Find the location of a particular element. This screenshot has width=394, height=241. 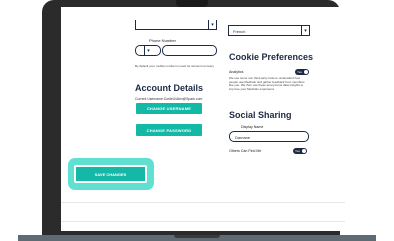

analytics-toggle-text: Yes is located at coordinates (299, 72).